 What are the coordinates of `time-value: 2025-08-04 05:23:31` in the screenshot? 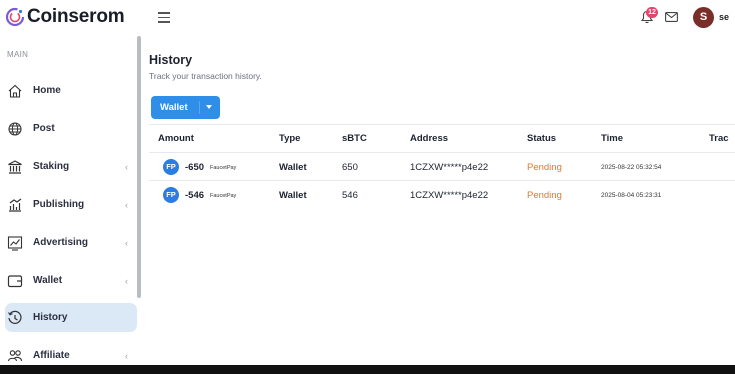 It's located at (631, 195).